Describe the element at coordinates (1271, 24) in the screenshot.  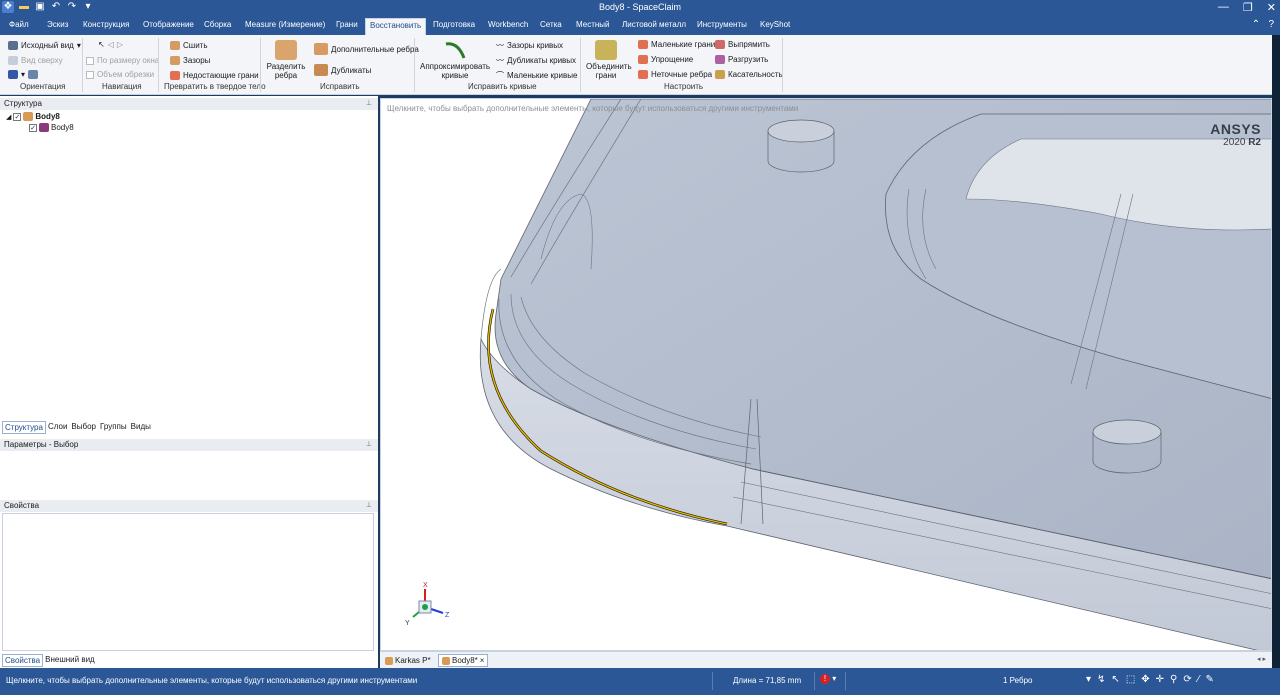
I see `help-icon: ?` at that location.